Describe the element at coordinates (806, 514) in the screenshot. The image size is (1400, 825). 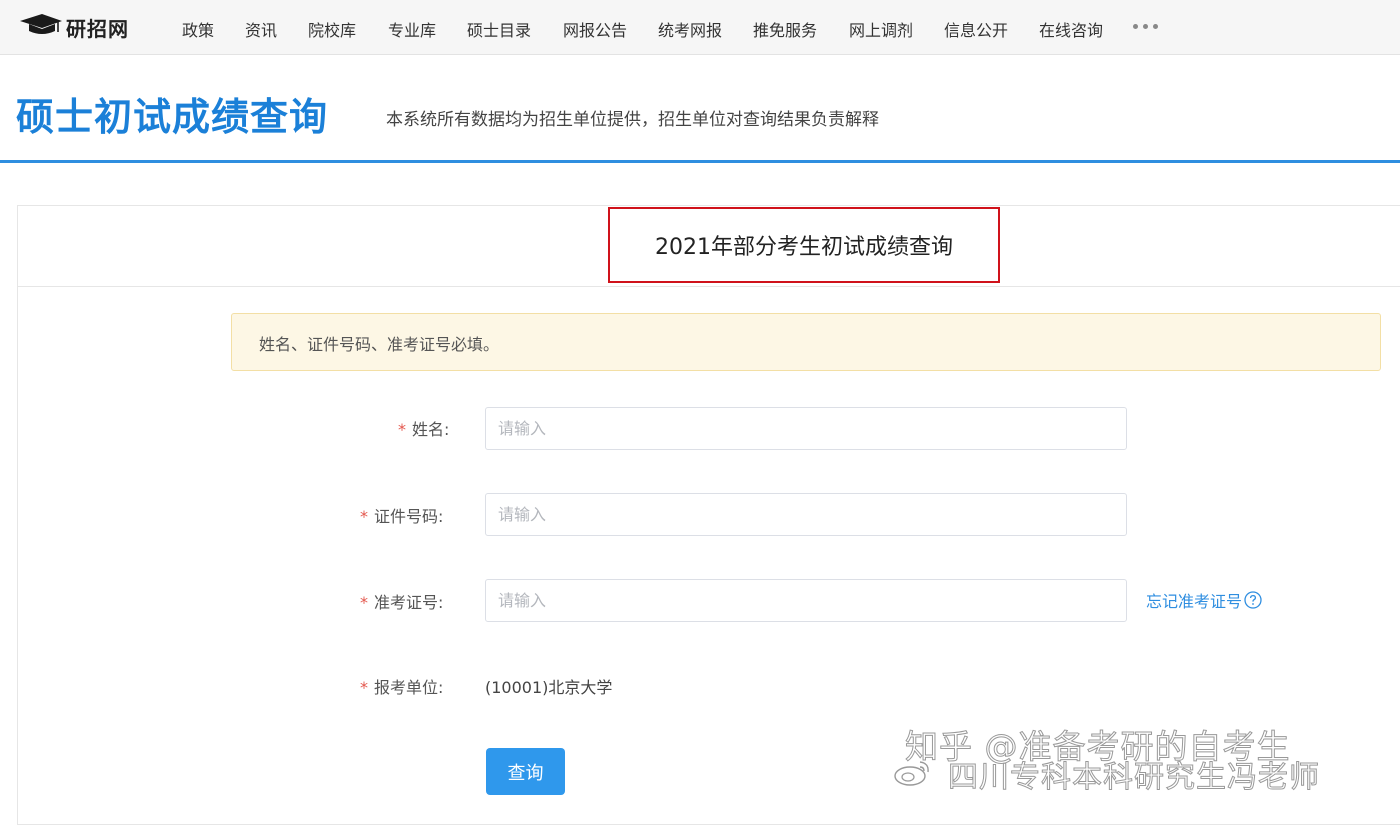
I see `id-number-input` at that location.